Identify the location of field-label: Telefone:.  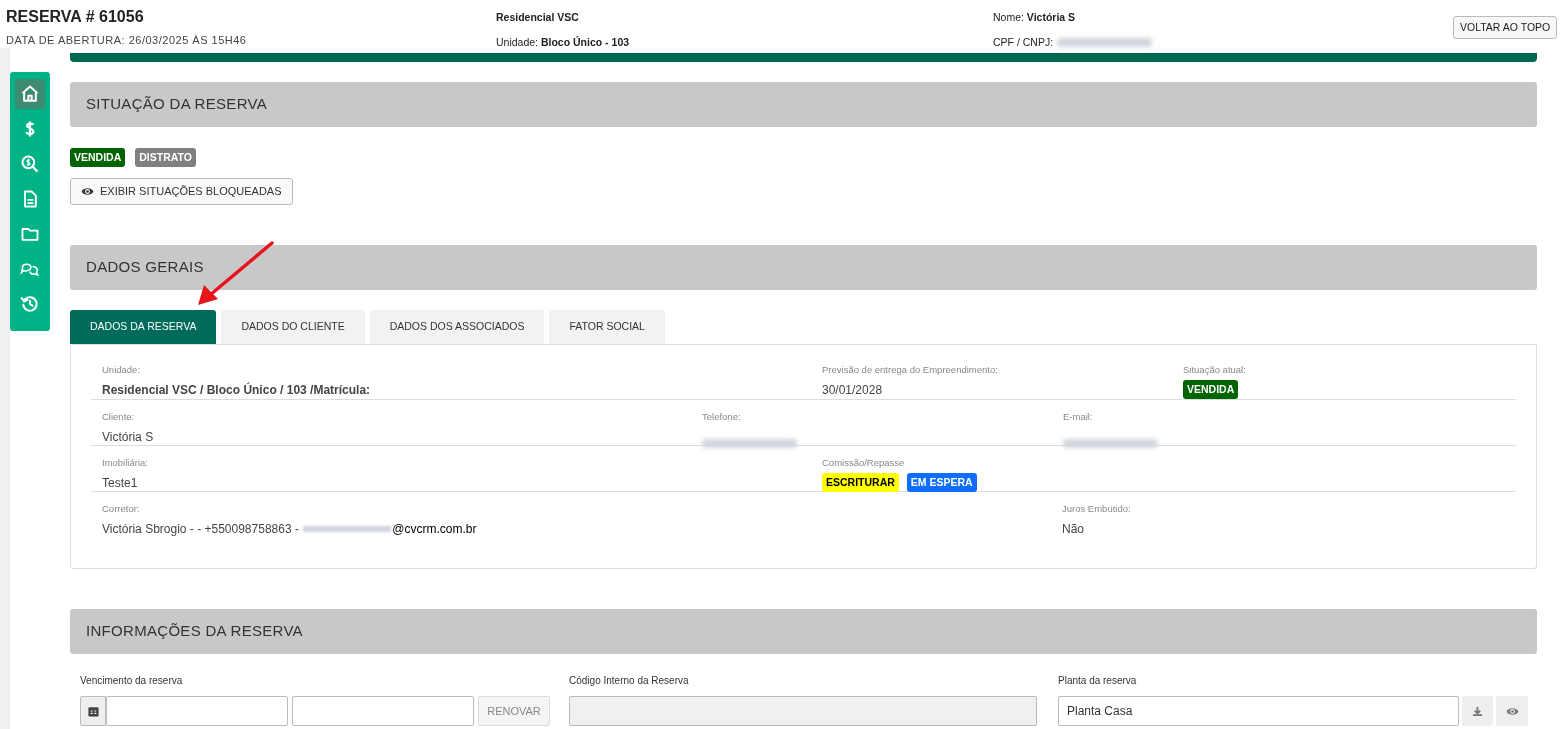
(722, 417).